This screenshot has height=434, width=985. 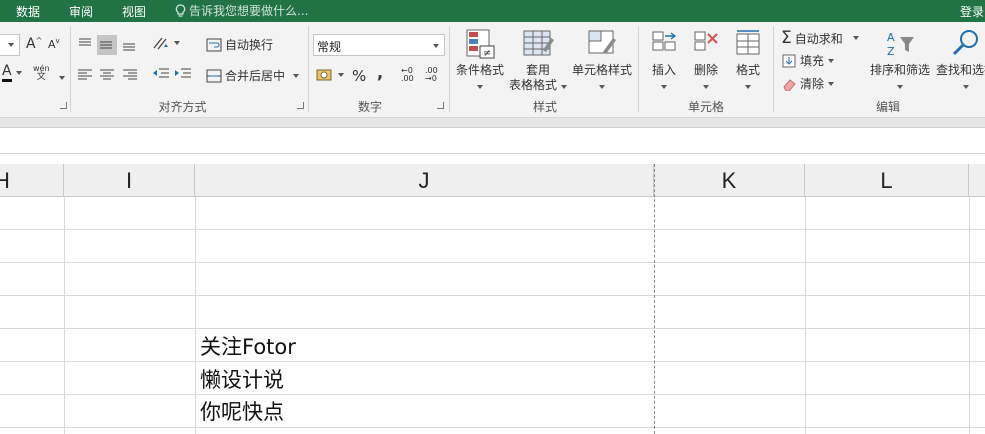 What do you see at coordinates (664, 41) in the screenshot?
I see `insert-cells-icon` at bounding box center [664, 41].